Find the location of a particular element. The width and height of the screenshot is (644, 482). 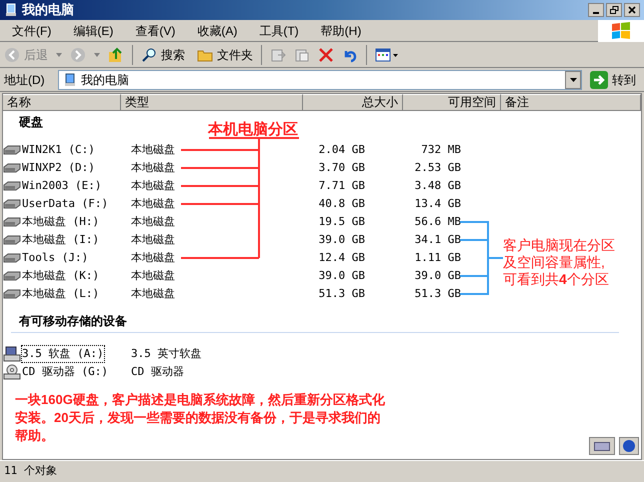

keyboard-icon is located at coordinates (602, 446).